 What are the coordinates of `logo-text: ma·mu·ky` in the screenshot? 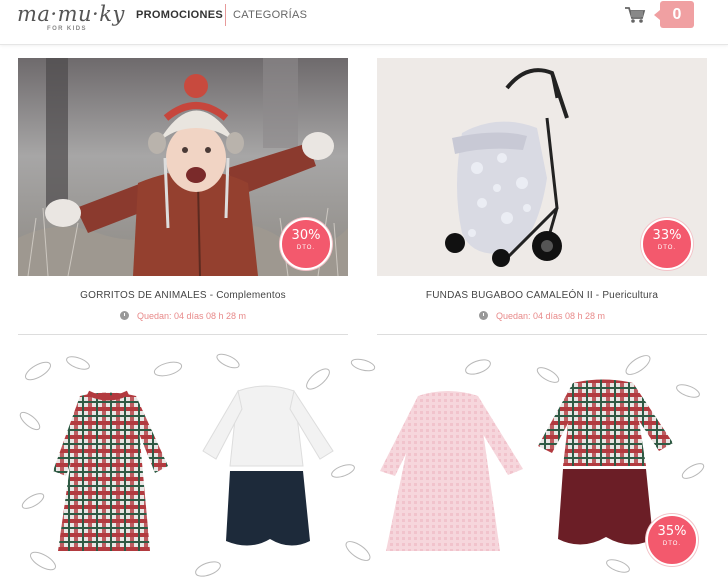 It's located at (71, 14).